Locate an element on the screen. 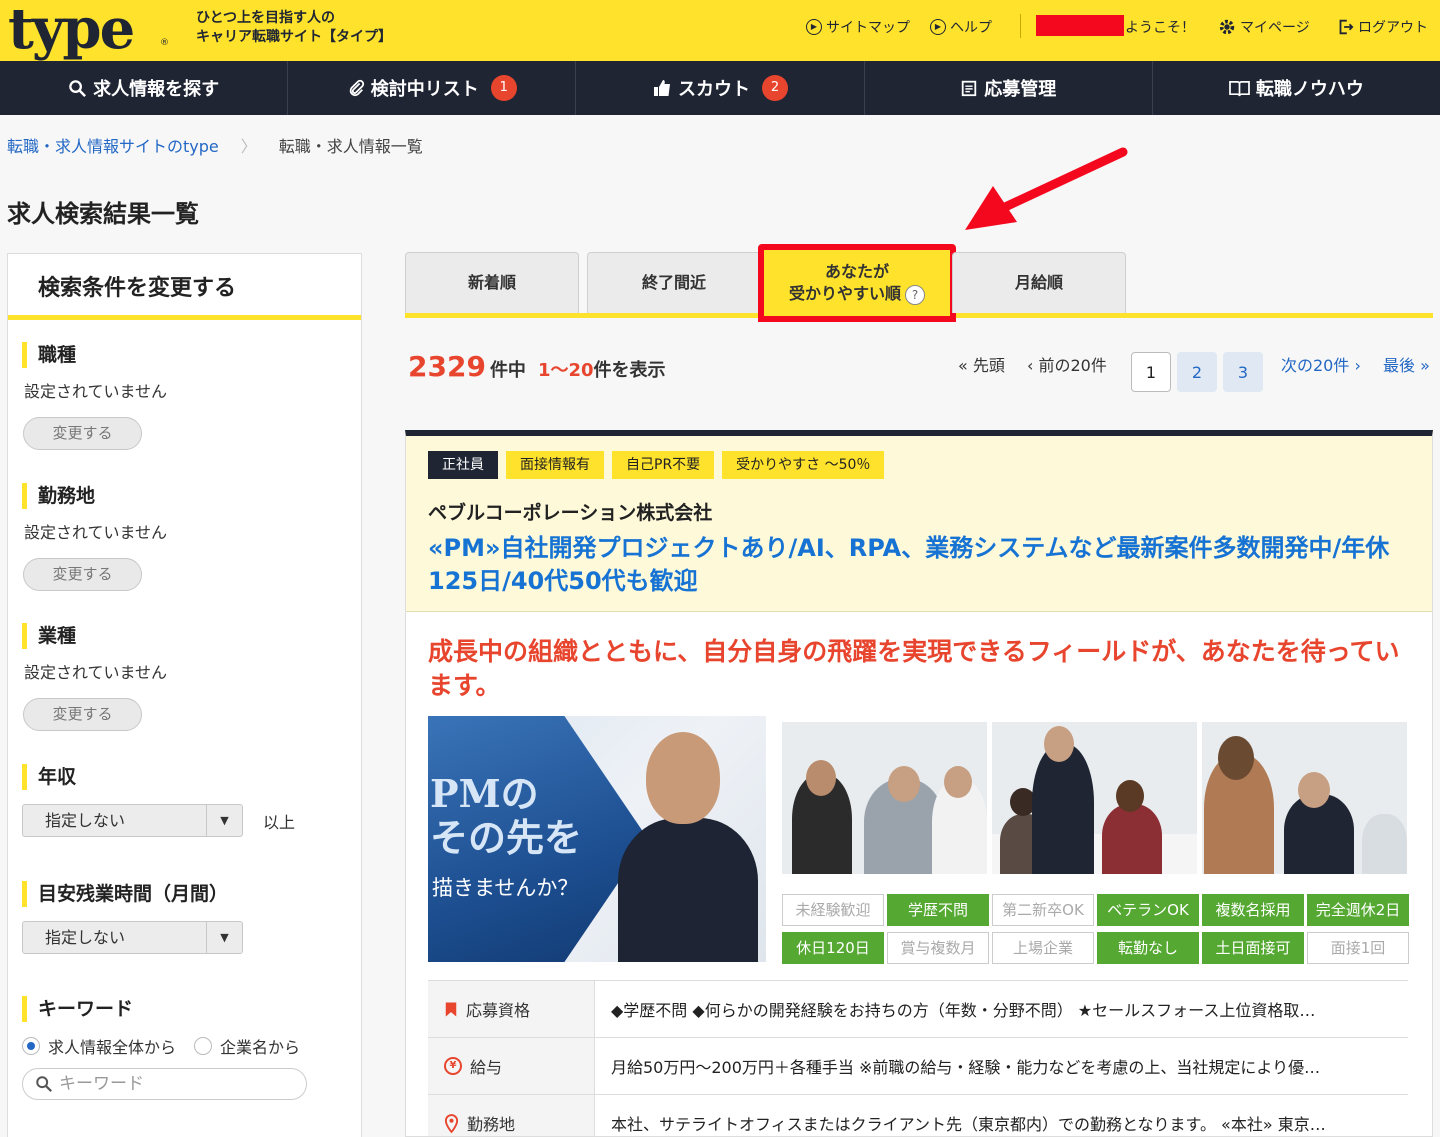 The width and height of the screenshot is (1440, 1137). tab-newest-label: 新着順 is located at coordinates (491, 282).